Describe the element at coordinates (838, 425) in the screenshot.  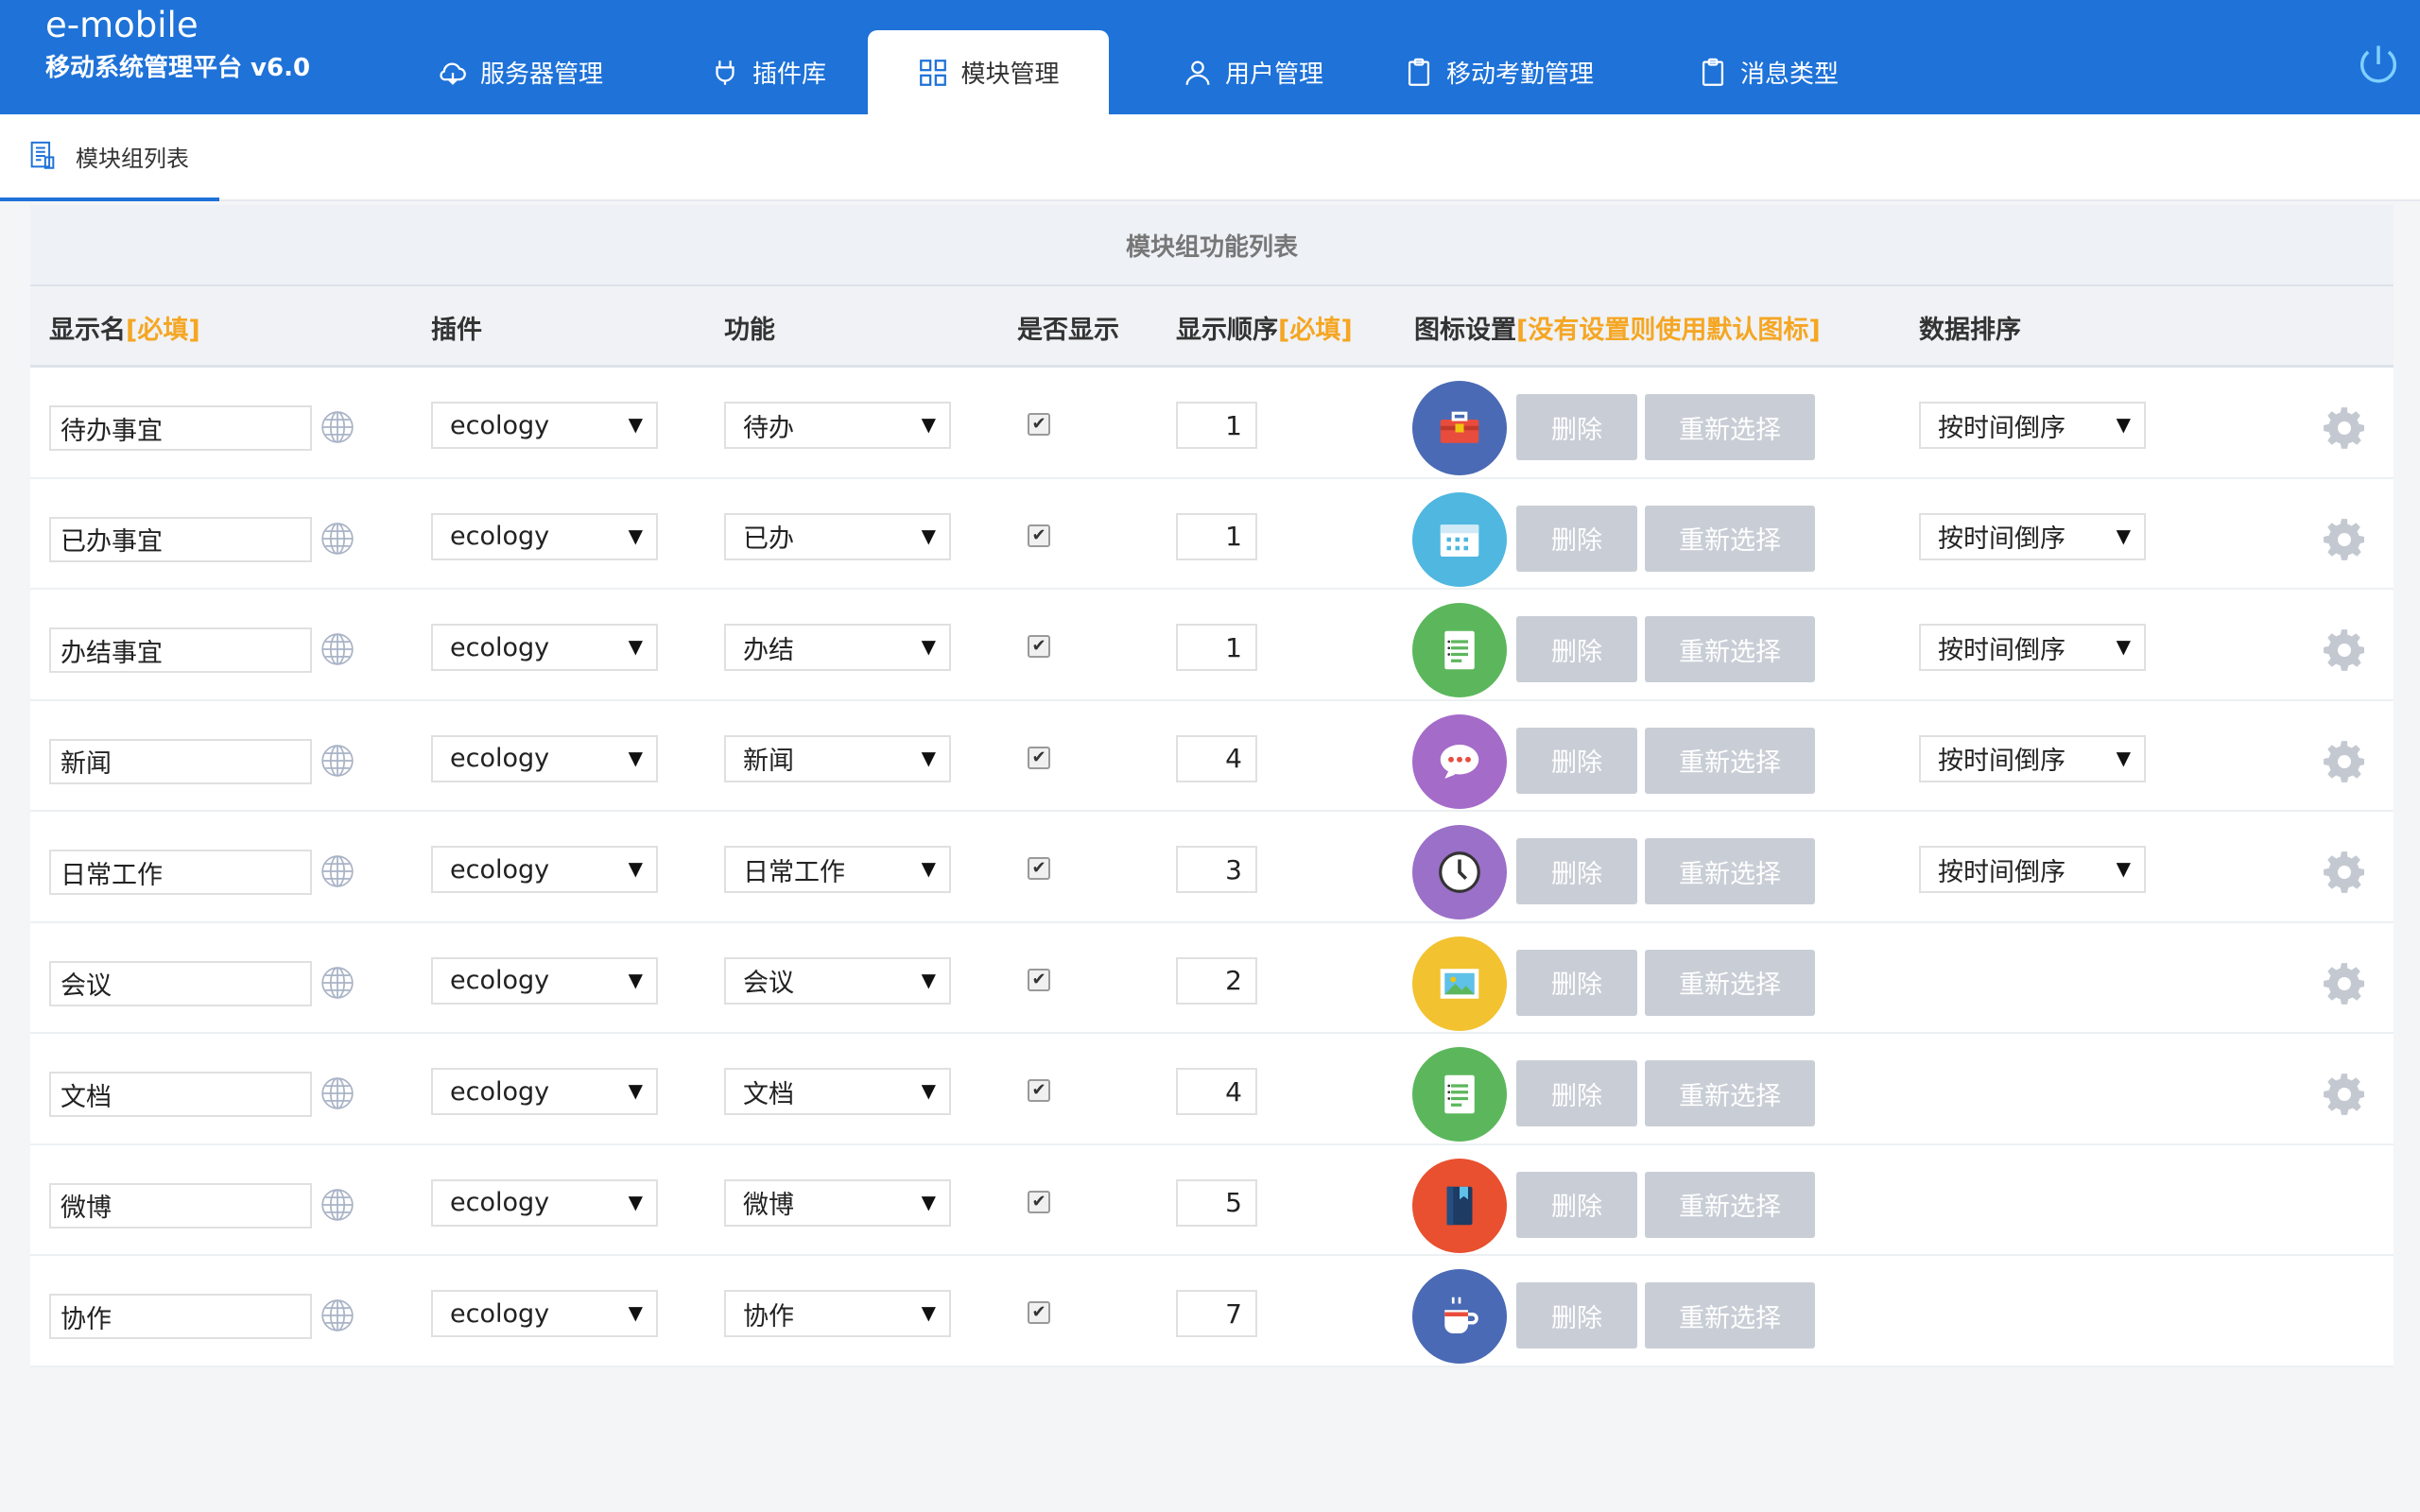
I see `function-select: 待办 ▼` at that location.